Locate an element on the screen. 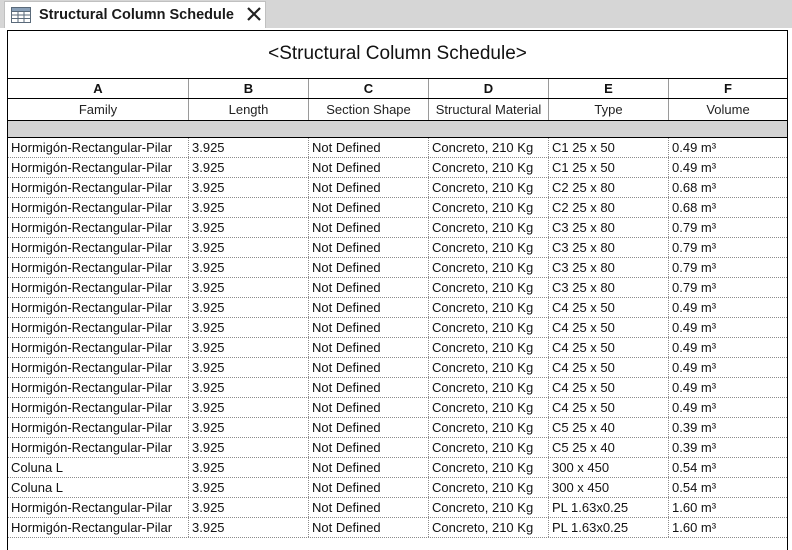 This screenshot has height=550, width=792. header-family: Family is located at coordinates (98, 109).